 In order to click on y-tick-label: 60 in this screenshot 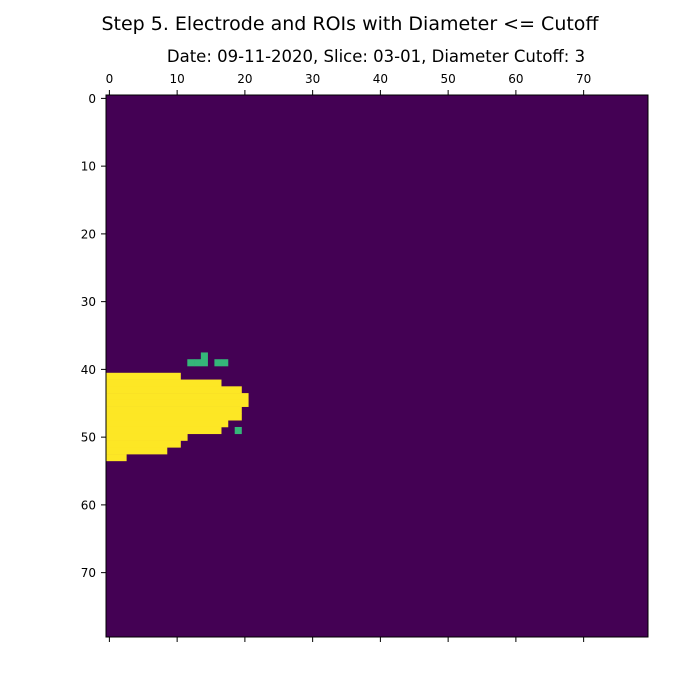, I will do `click(88, 505)`.